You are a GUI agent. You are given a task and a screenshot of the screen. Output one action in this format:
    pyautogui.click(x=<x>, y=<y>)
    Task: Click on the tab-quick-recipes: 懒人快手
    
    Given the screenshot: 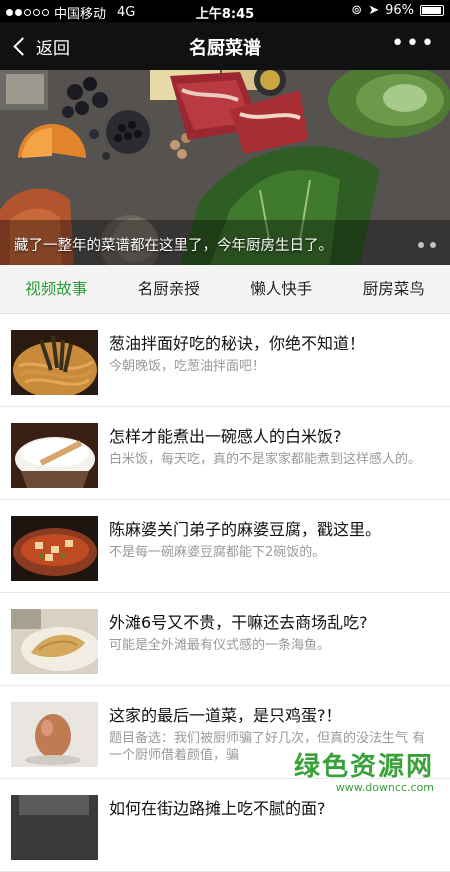 What is the action you would take?
    pyautogui.click(x=281, y=289)
    